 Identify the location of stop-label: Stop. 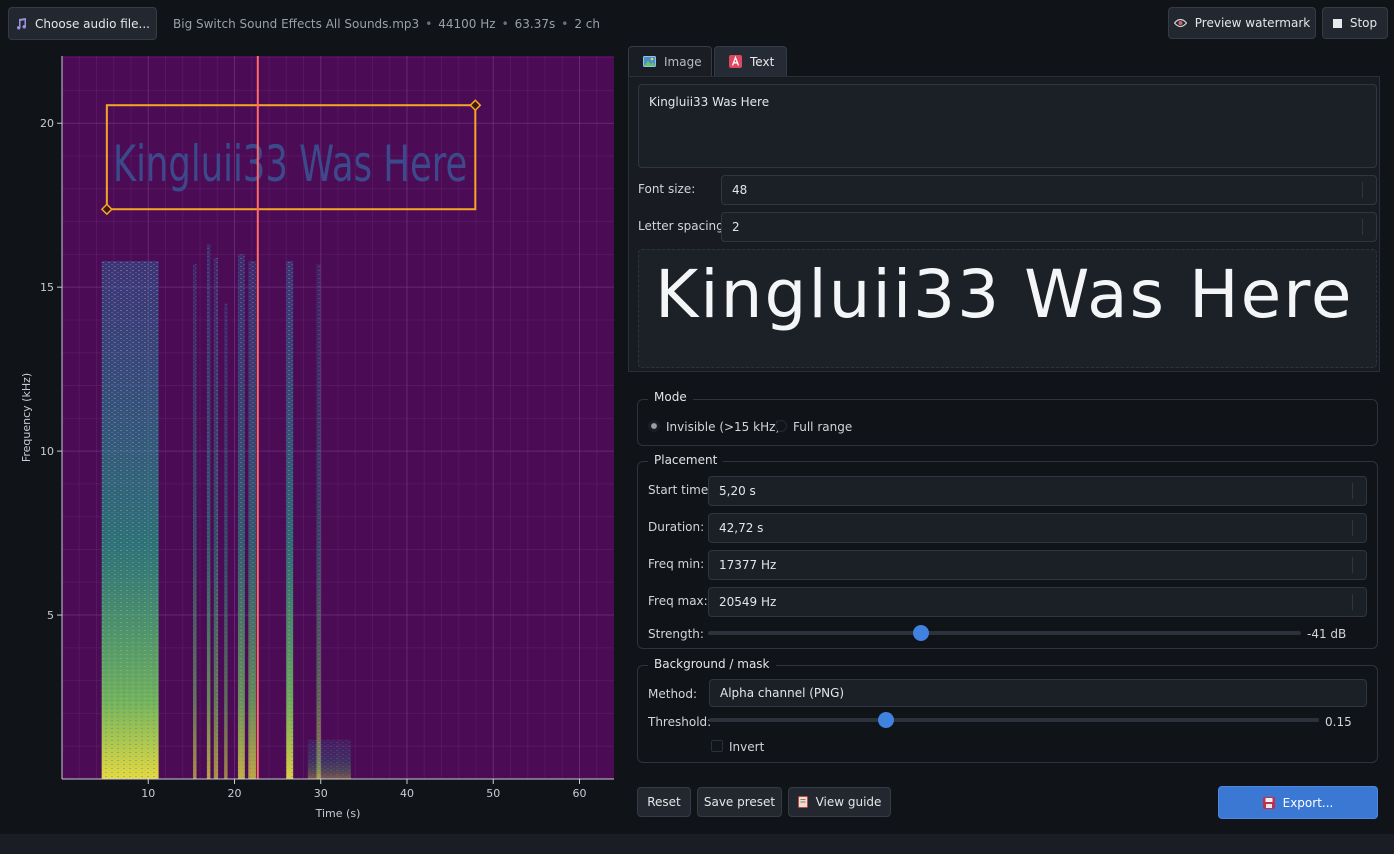
(1363, 23).